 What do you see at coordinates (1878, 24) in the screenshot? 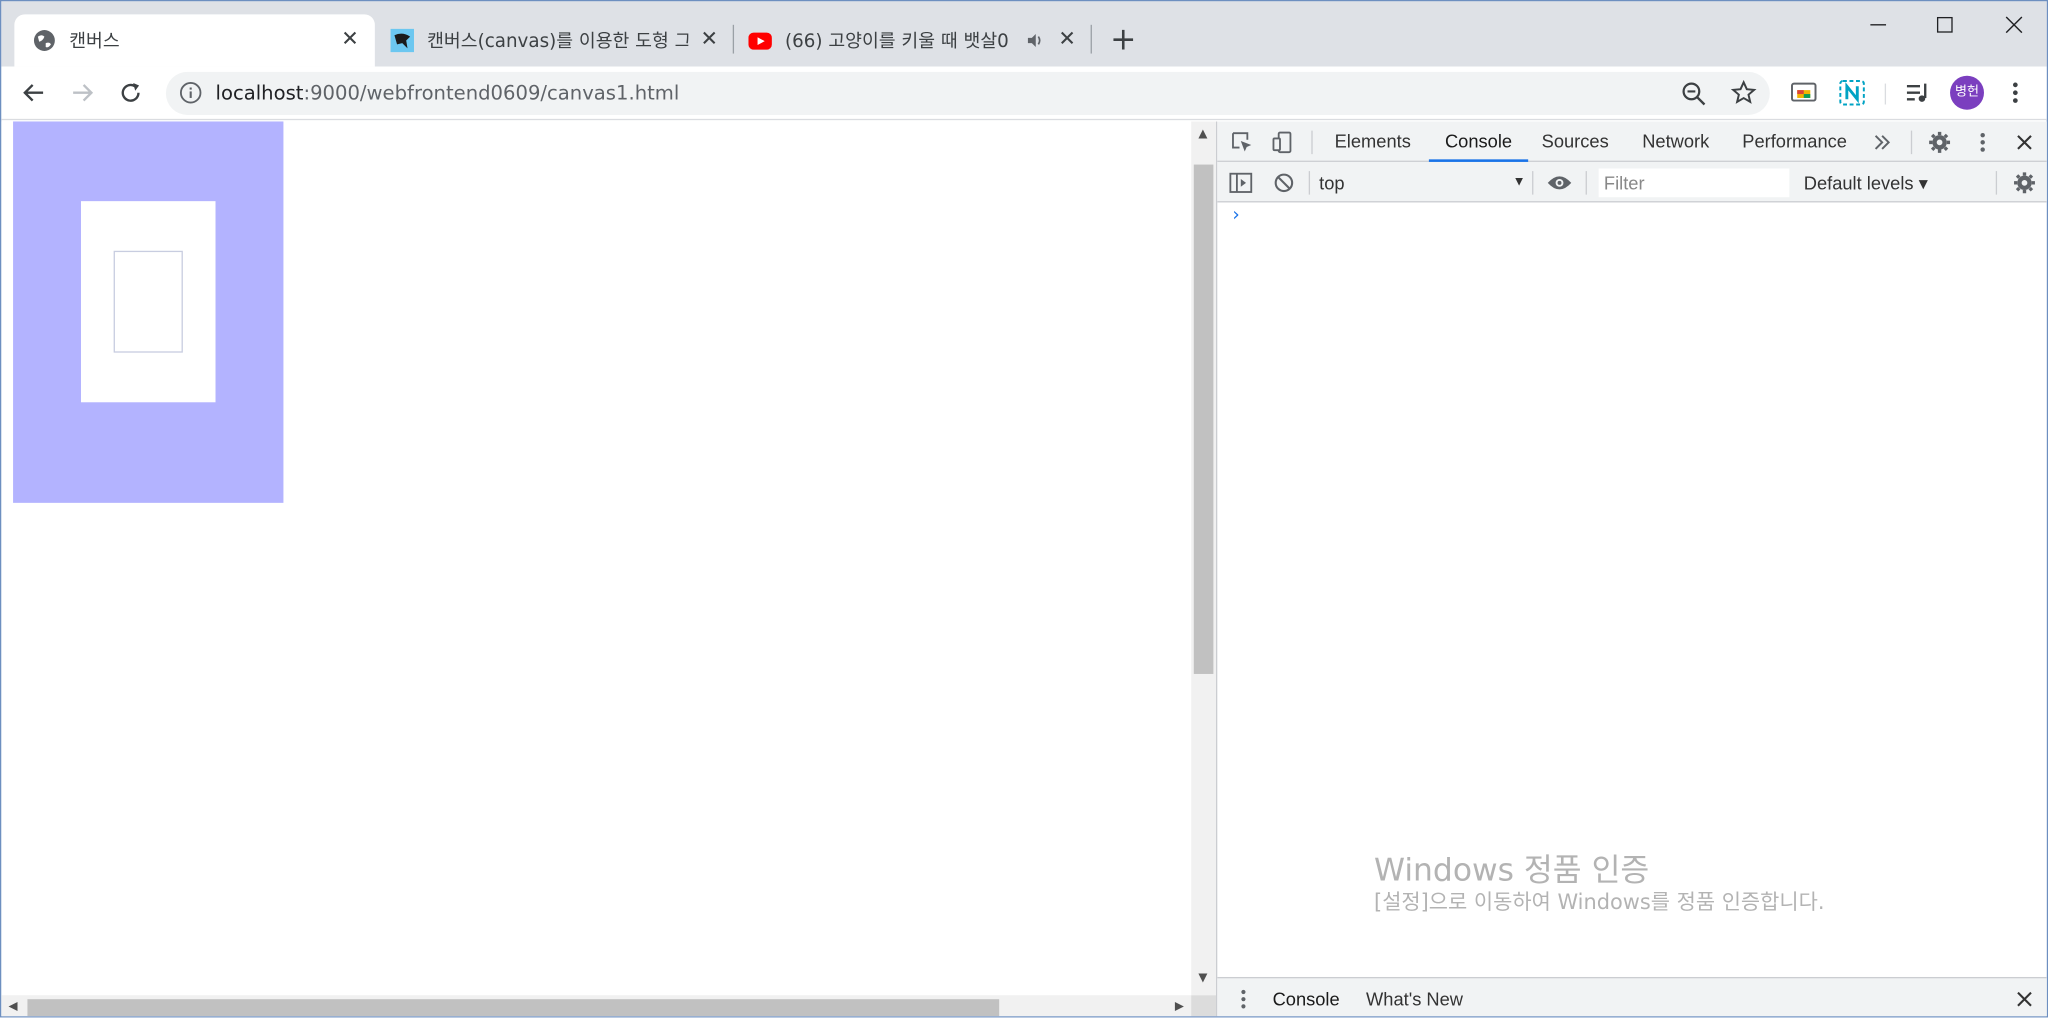
I see `minimize-button` at bounding box center [1878, 24].